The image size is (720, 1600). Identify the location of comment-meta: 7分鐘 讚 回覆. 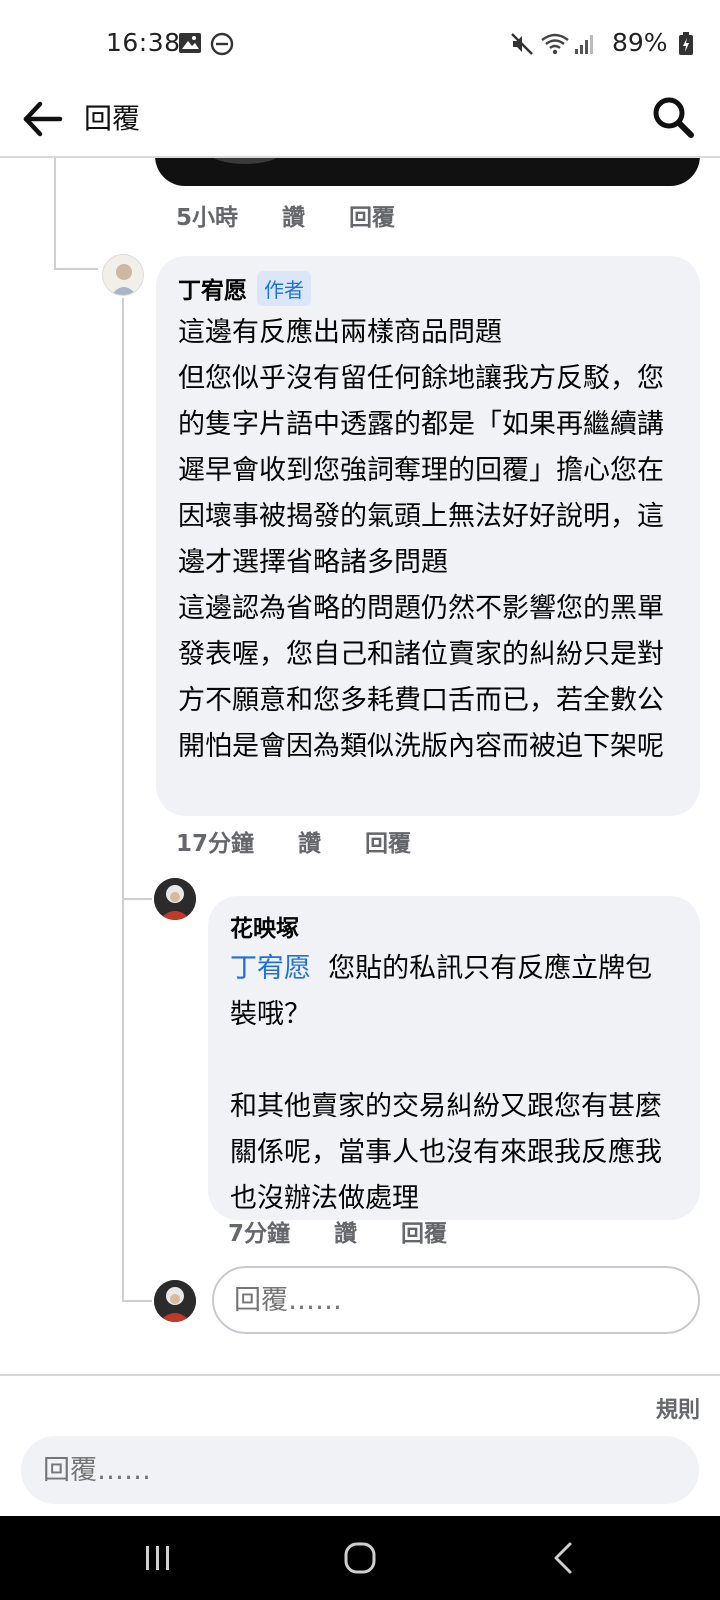
(355, 1231).